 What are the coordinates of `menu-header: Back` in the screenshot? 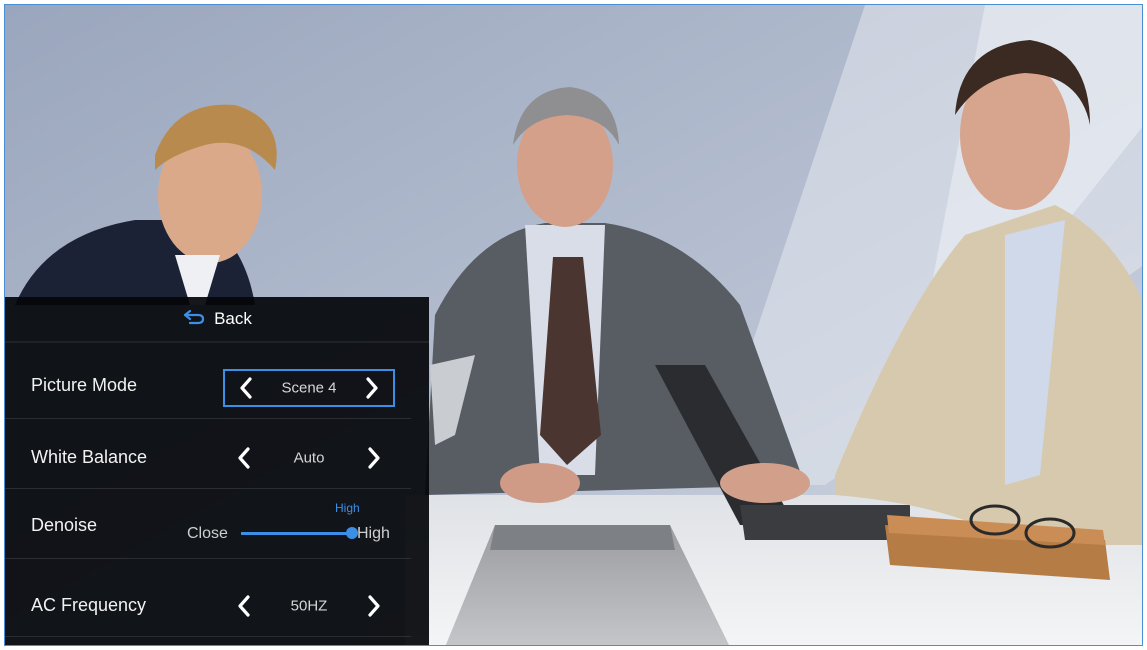 It's located at (217, 320).